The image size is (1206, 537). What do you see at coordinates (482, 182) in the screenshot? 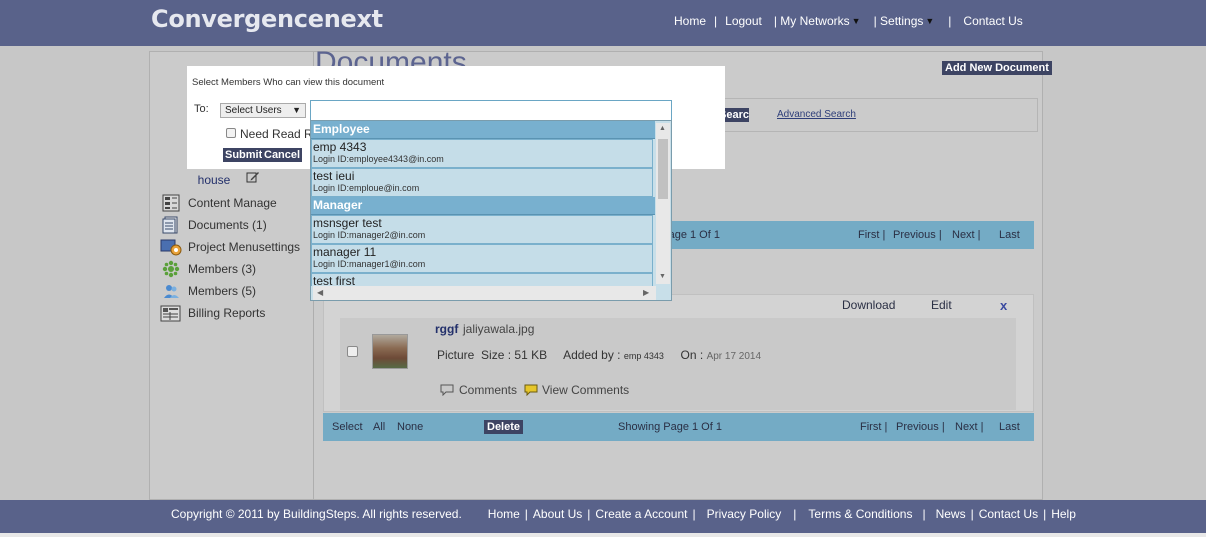
I see `member-option: test ieui Login ID:emploue@in.com` at bounding box center [482, 182].